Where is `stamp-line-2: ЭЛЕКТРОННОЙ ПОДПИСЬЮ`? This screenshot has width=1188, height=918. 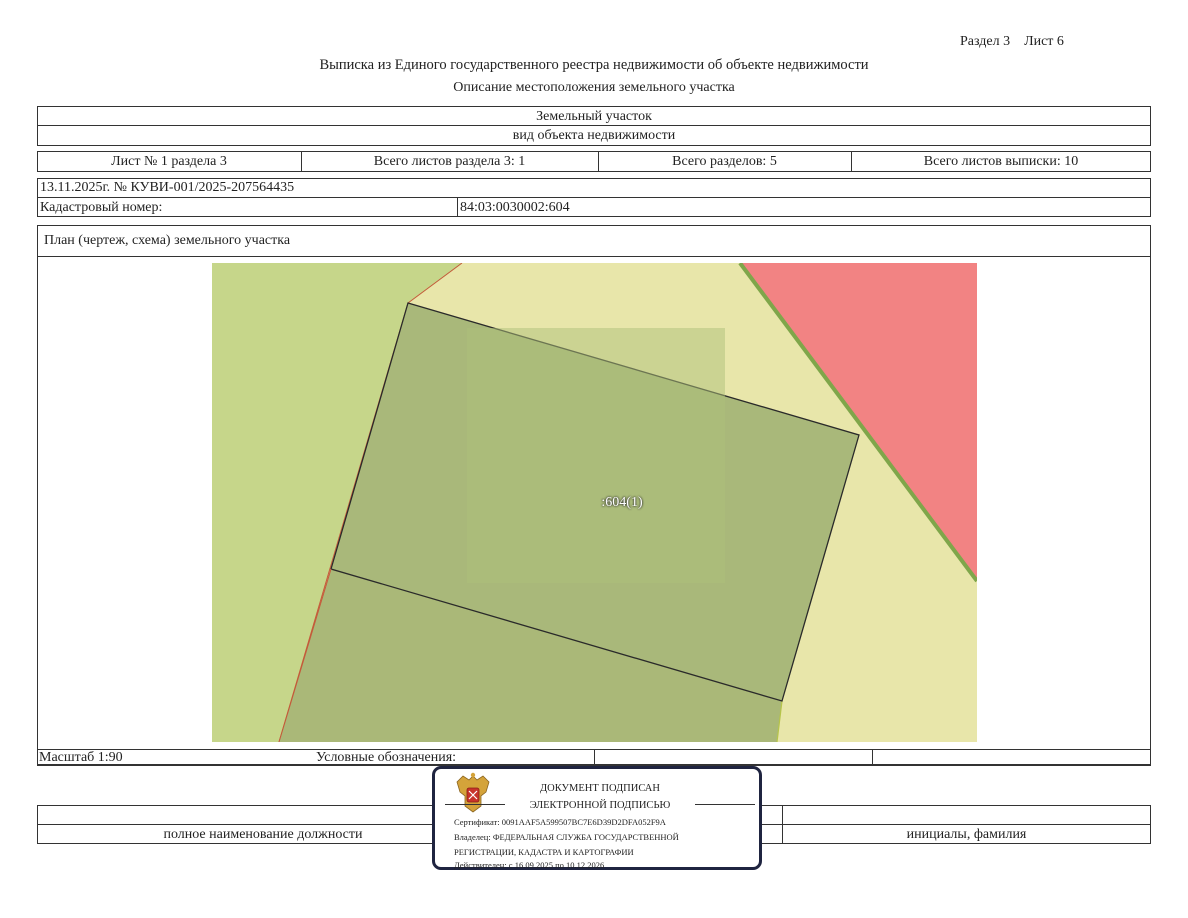
stamp-line-2: ЭЛЕКТРОННОЙ ПОДПИСЬЮ is located at coordinates (600, 806).